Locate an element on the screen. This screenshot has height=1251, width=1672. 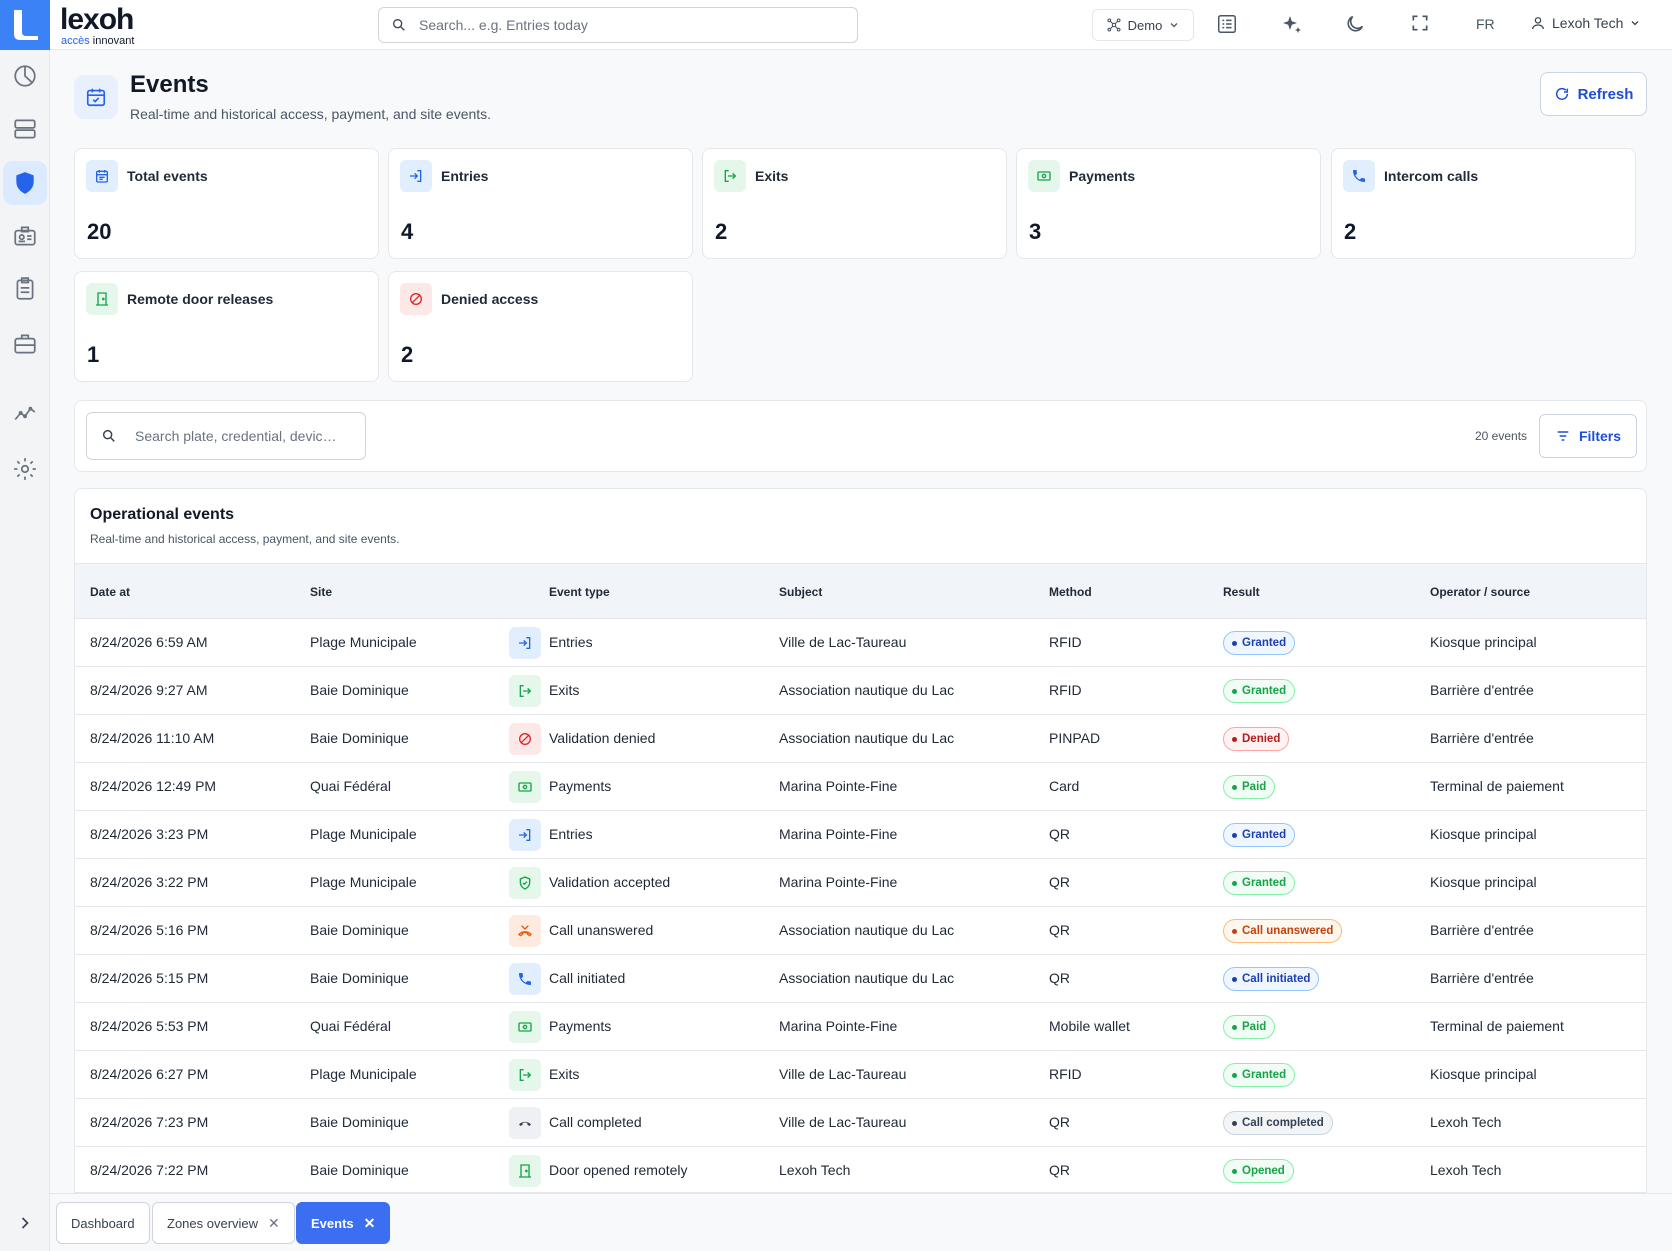
global-search is located at coordinates (618, 25).